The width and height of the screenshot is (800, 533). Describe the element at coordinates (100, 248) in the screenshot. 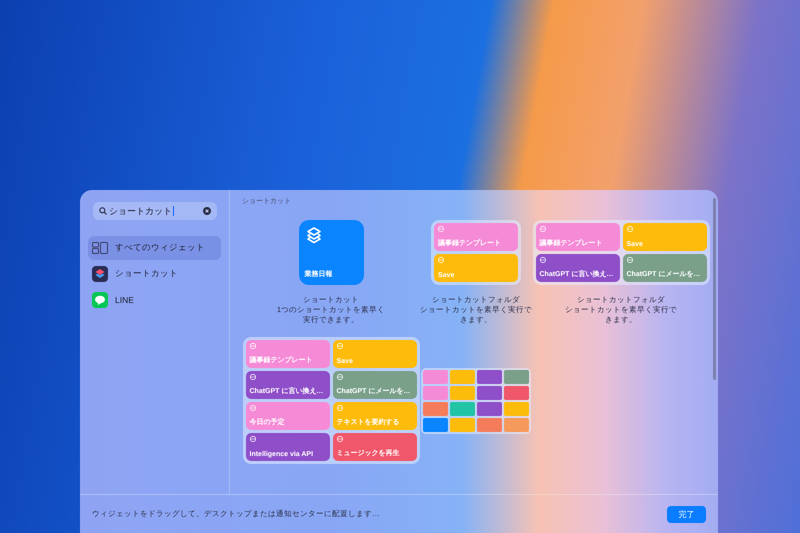

I see `widgets-icon` at that location.